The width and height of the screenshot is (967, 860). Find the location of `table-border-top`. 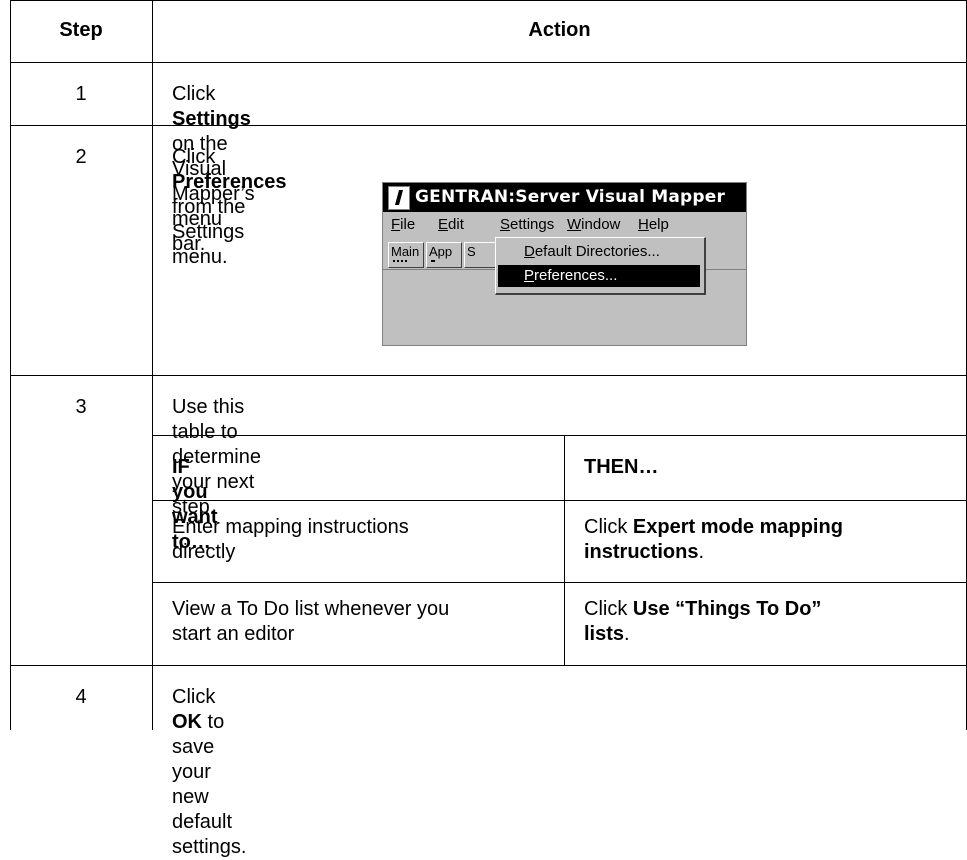

table-border-top is located at coordinates (488, 0).